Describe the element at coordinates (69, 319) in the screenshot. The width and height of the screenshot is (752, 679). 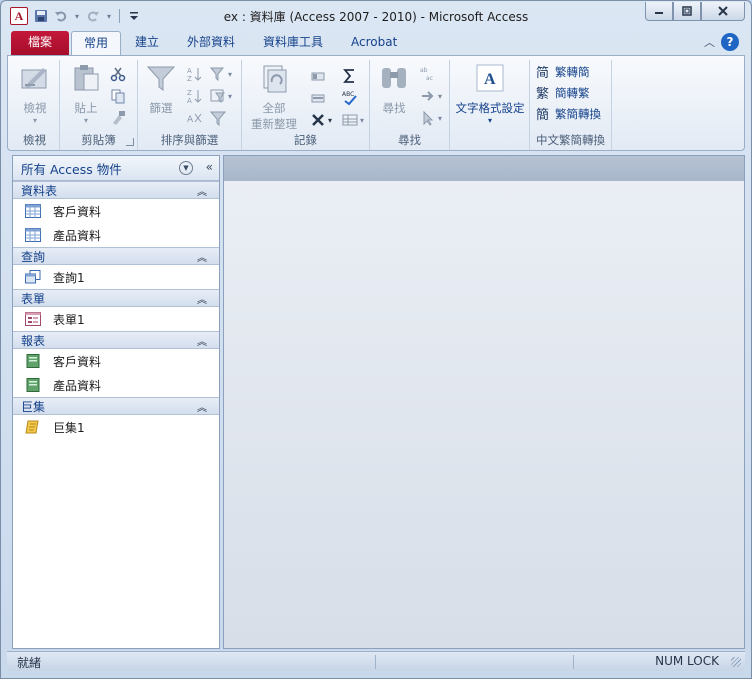
I see `list-item-label: 表單1` at that location.